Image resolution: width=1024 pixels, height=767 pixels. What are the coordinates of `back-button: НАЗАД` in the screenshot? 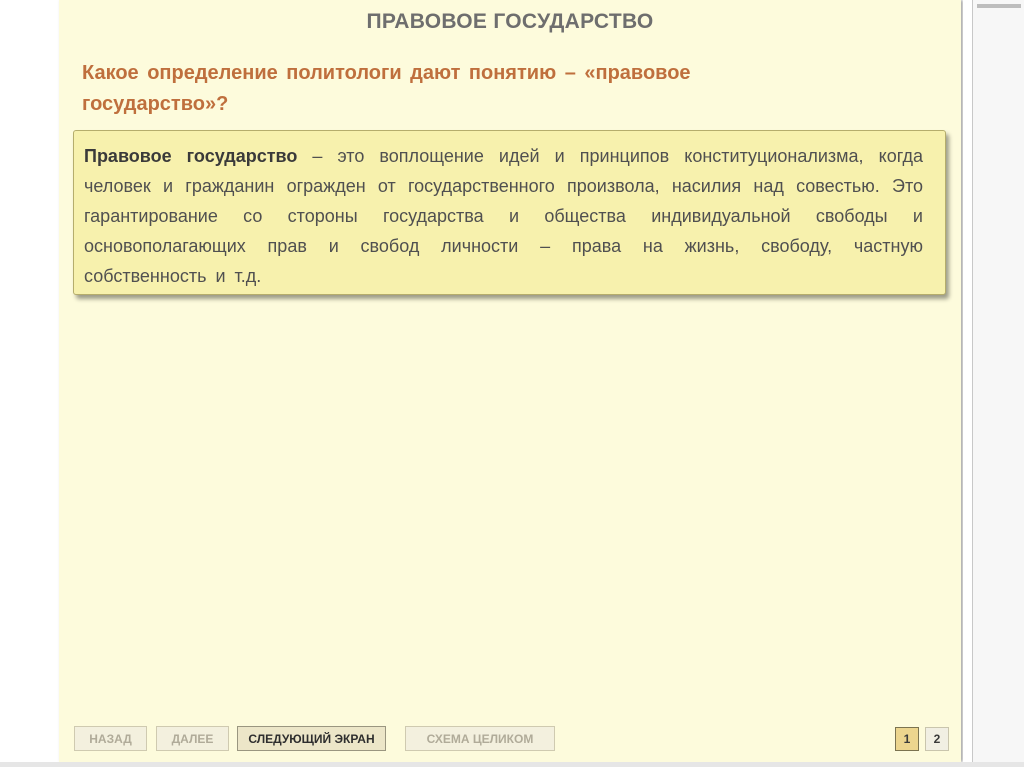 It's located at (110, 738).